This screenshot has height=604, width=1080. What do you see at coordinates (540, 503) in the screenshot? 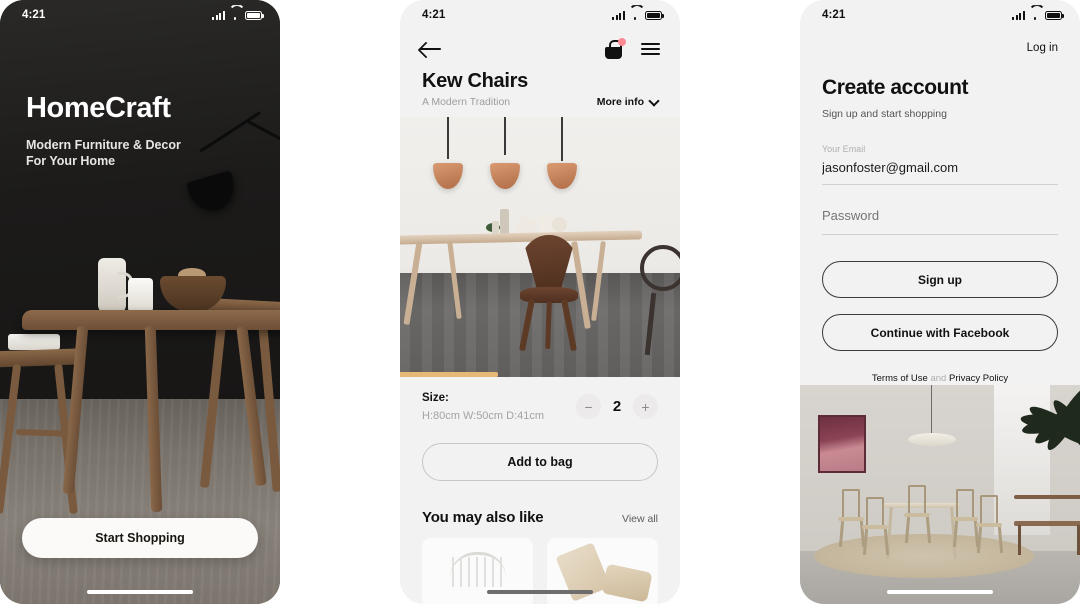
I see `recommendations-header: You may also like View all` at bounding box center [540, 503].